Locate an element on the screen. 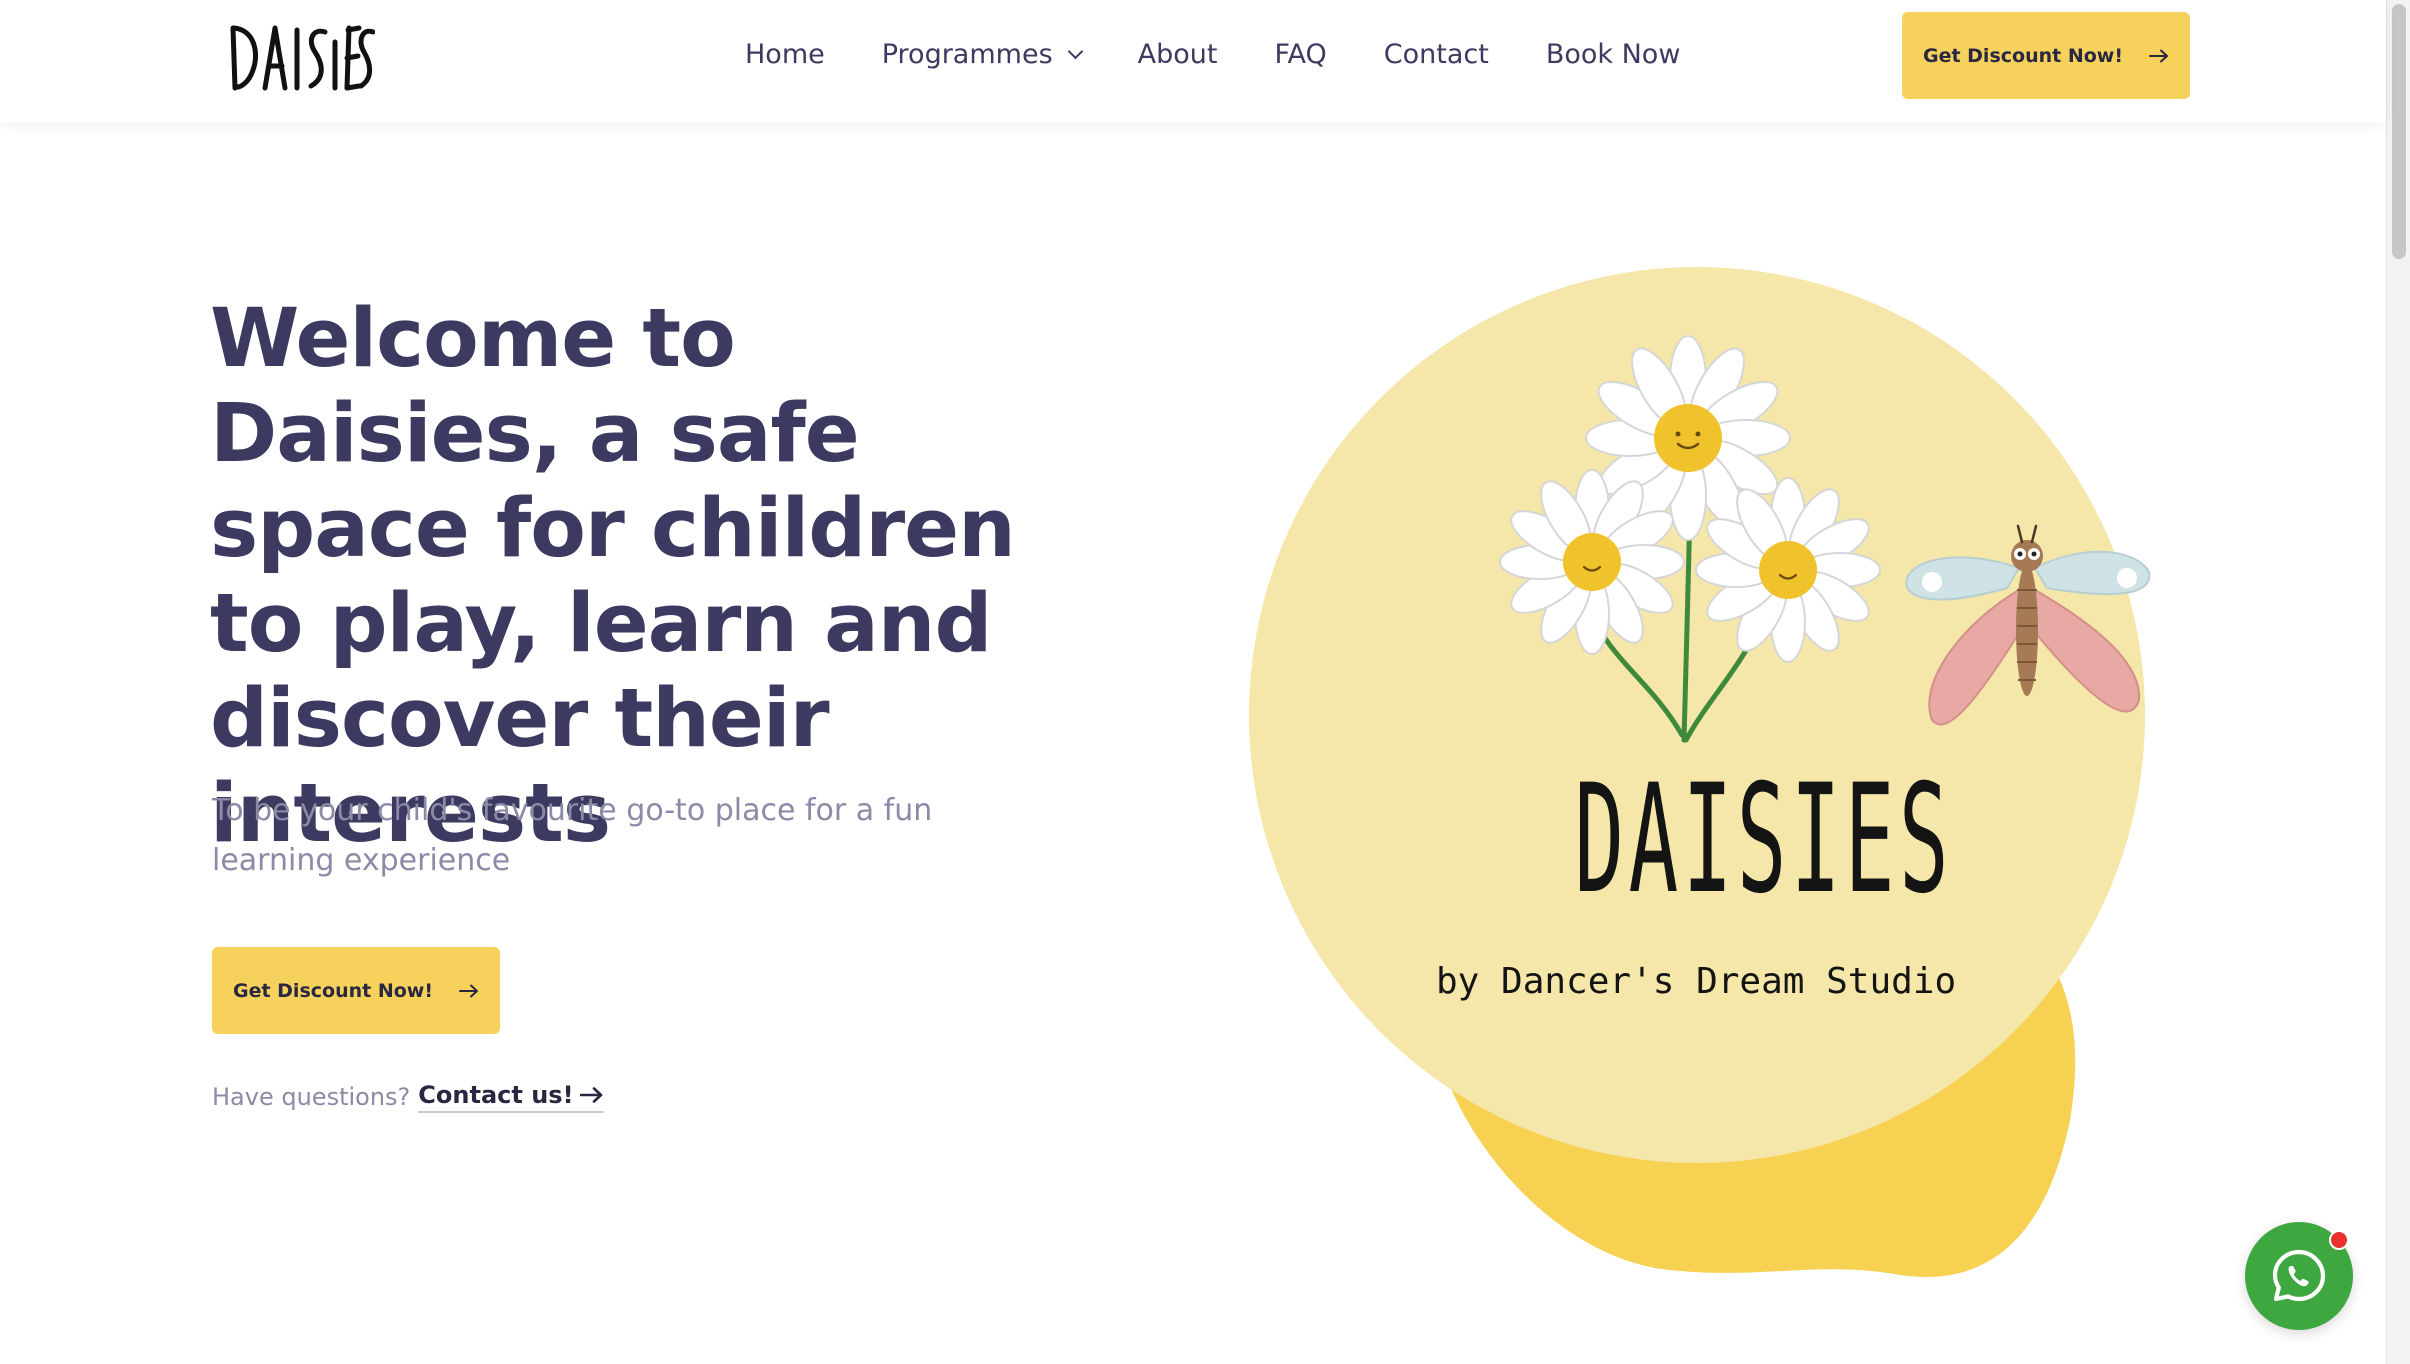 This screenshot has height=1364, width=2410. illustration-tagline: by Dancer's Dream Studio is located at coordinates (1696, 981).